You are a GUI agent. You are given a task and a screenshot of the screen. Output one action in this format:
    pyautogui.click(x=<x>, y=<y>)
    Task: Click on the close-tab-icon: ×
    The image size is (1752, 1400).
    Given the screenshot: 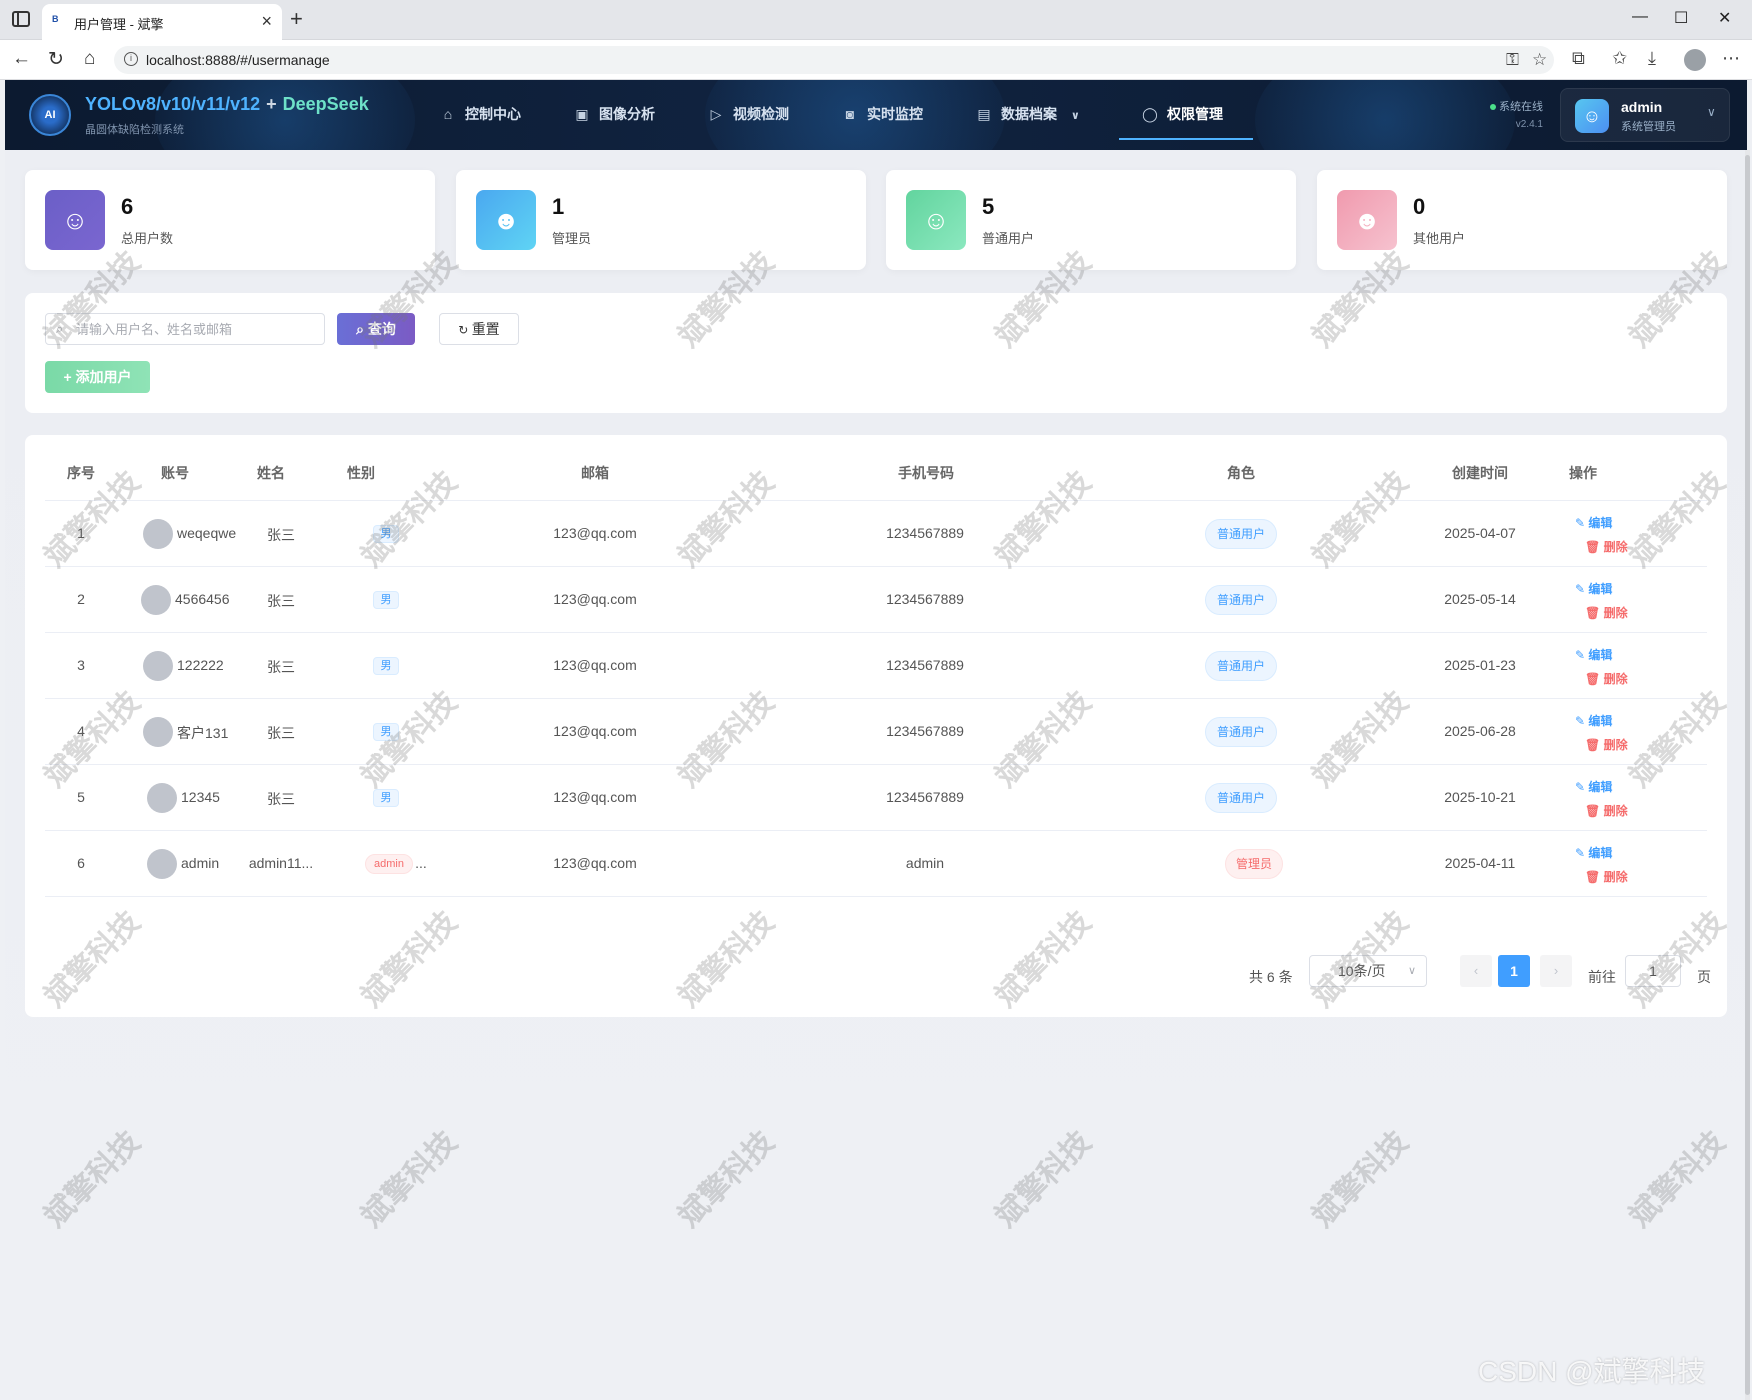 What is the action you would take?
    pyautogui.click(x=266, y=21)
    